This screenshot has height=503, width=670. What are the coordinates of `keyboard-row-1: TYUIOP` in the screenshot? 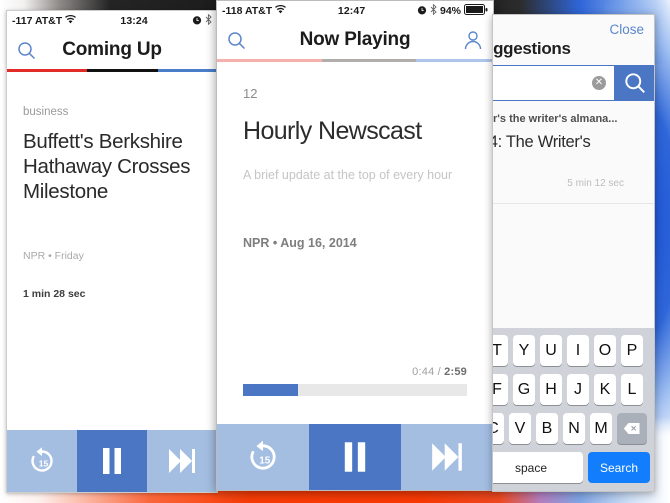 It's located at (573, 350).